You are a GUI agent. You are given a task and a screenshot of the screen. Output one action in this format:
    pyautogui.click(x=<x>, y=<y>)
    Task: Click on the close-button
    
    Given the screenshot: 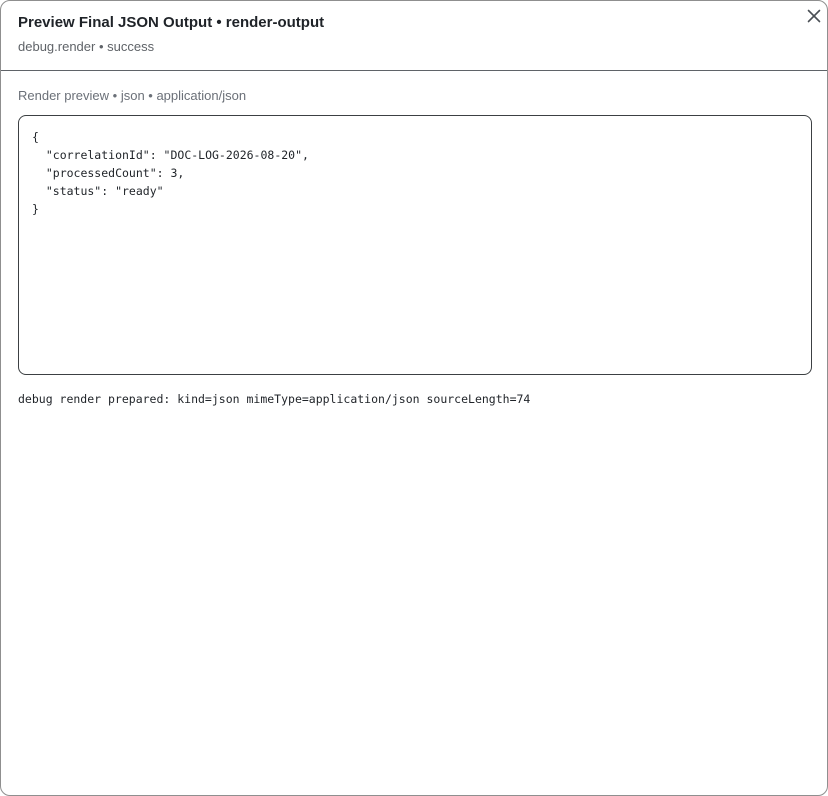 What is the action you would take?
    pyautogui.click(x=814, y=16)
    